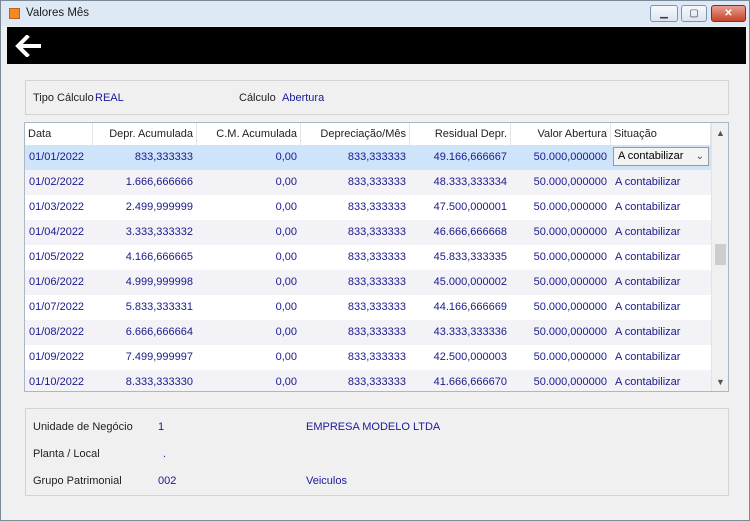  Describe the element at coordinates (377, 97) in the screenshot. I see `calc-panel: Tipo Cálculo REAL Cálculo Abertura` at that location.